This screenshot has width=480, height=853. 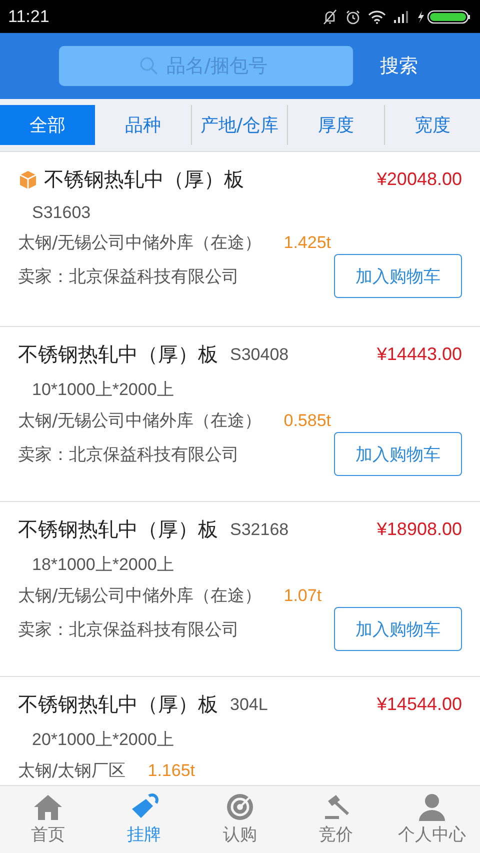 I want to click on filter-tab: 产地/仓库, so click(x=240, y=125).